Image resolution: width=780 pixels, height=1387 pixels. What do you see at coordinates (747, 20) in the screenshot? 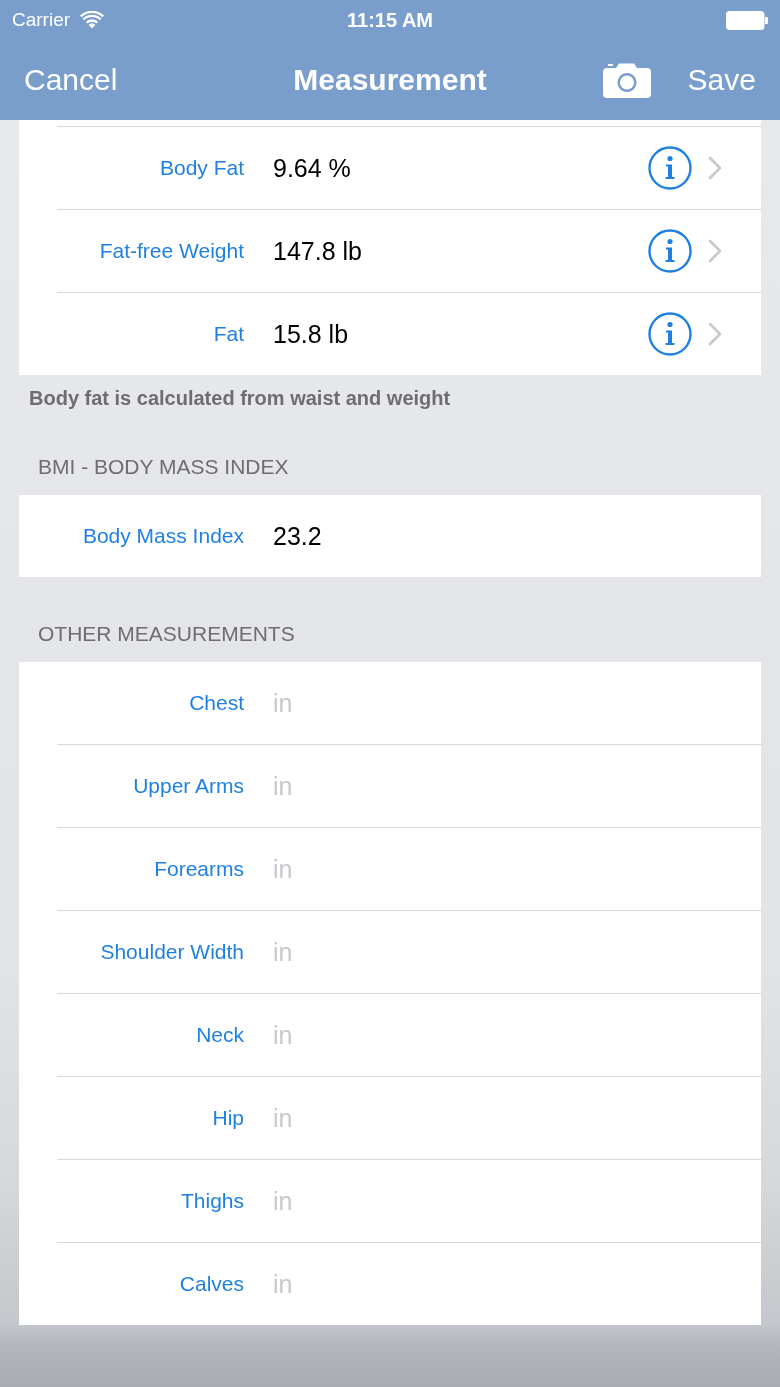
I see `battery-icon` at bounding box center [747, 20].